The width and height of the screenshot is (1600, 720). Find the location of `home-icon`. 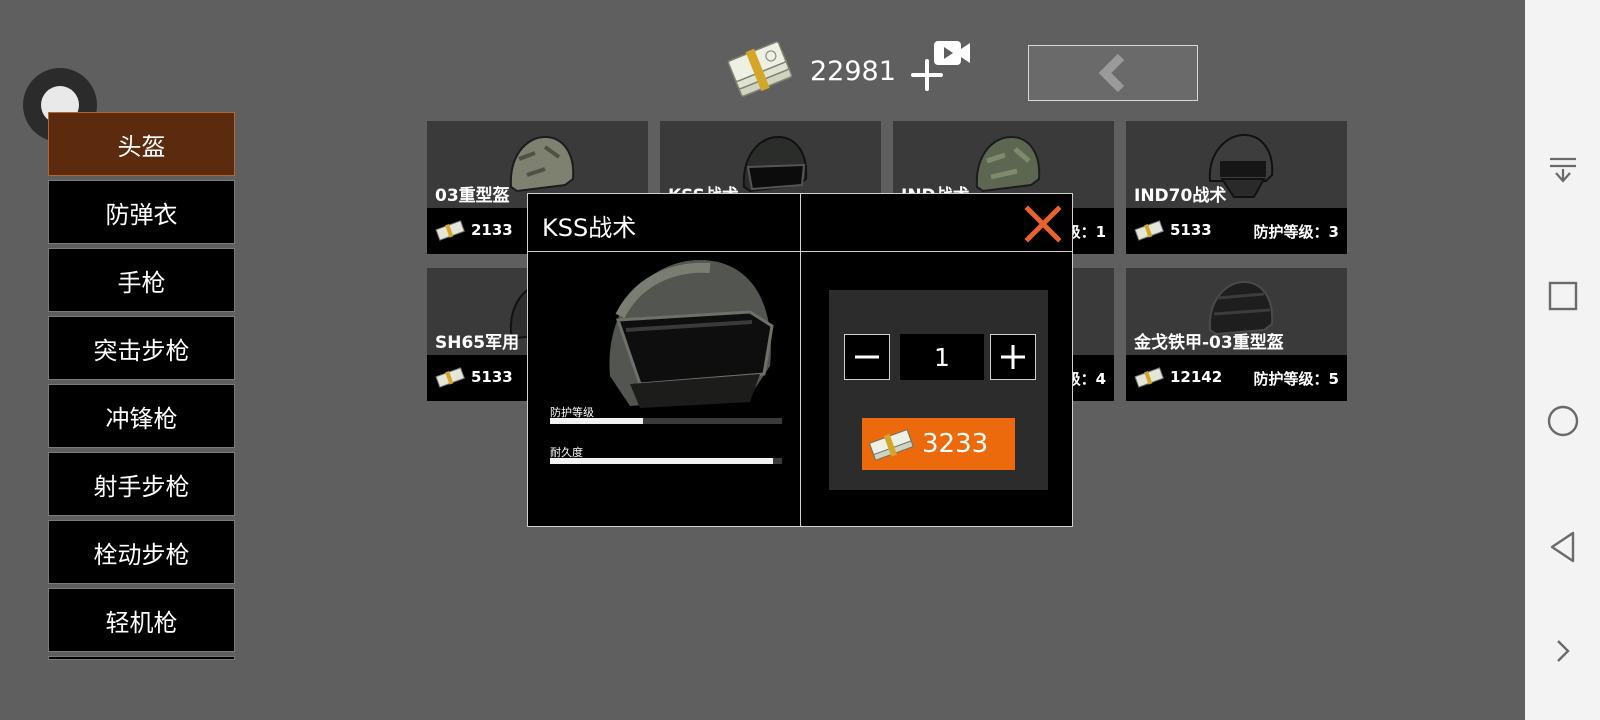

home-icon is located at coordinates (1563, 421).